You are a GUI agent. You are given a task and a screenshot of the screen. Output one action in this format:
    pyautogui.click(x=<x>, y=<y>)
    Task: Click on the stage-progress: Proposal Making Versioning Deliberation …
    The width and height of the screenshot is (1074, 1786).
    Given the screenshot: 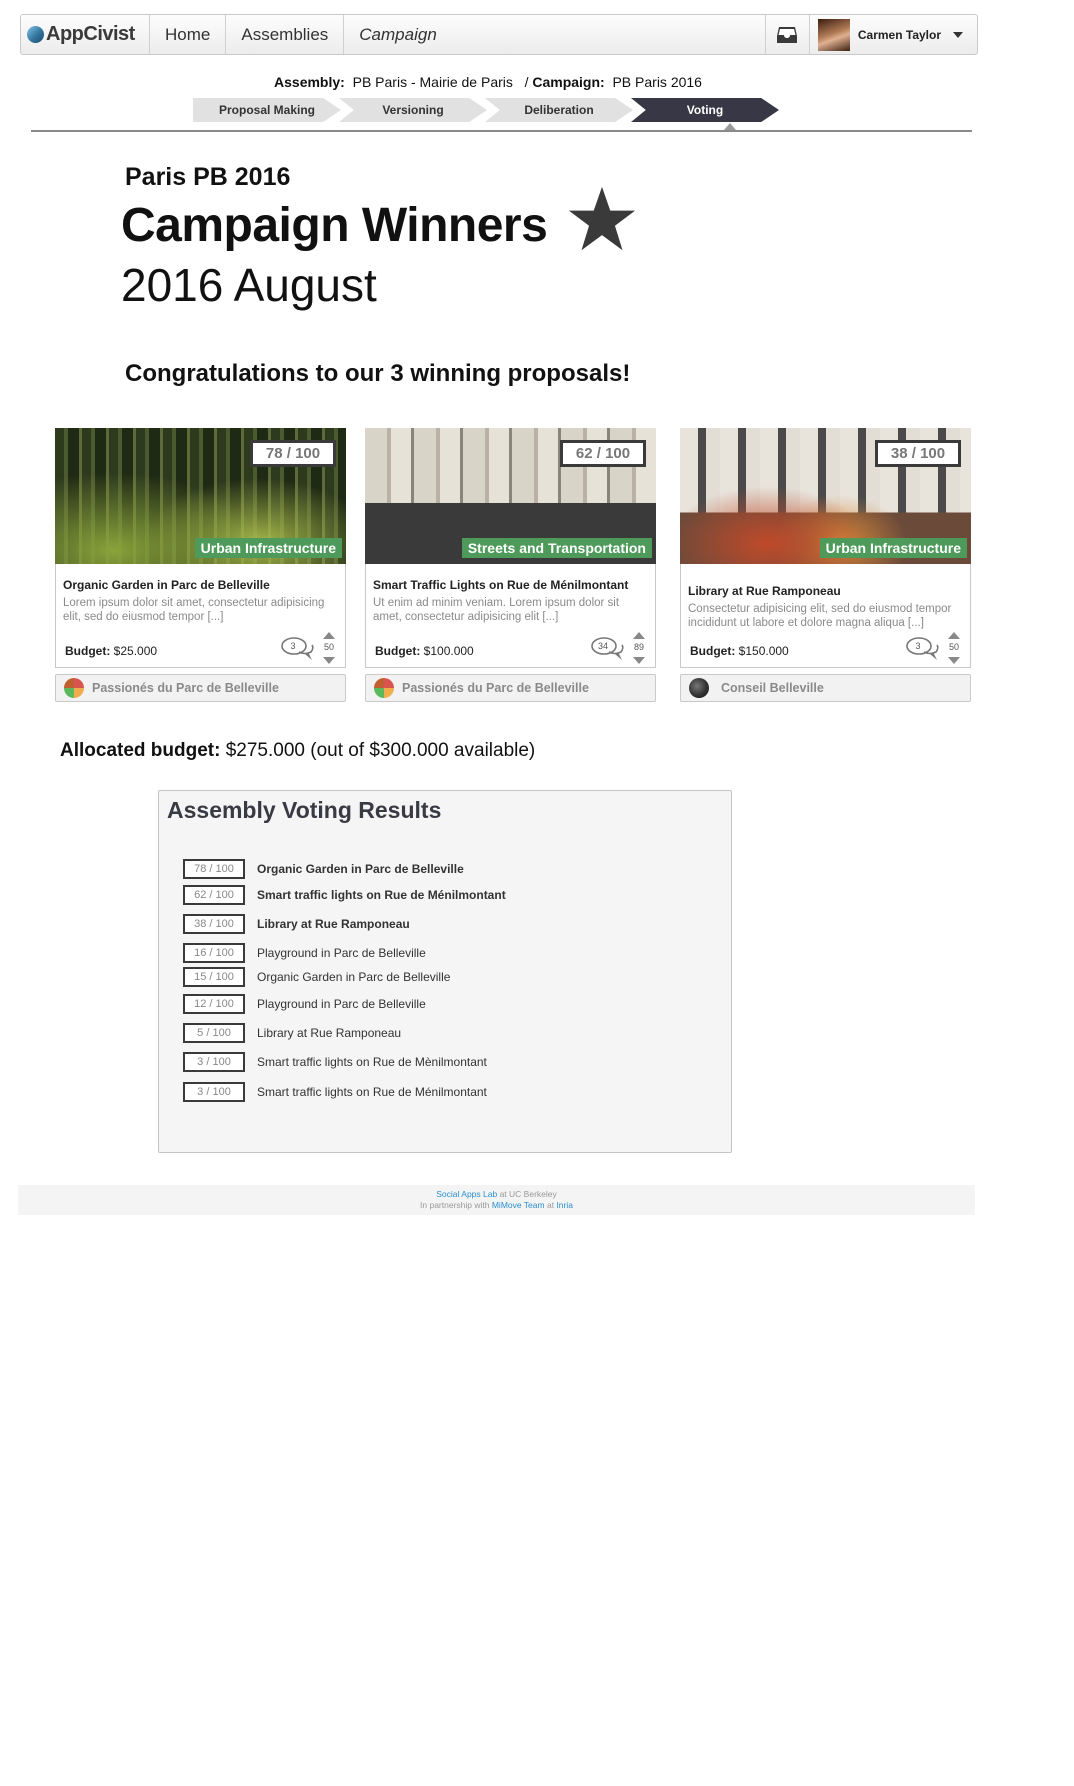 What is the action you would take?
    pyautogui.click(x=486, y=110)
    